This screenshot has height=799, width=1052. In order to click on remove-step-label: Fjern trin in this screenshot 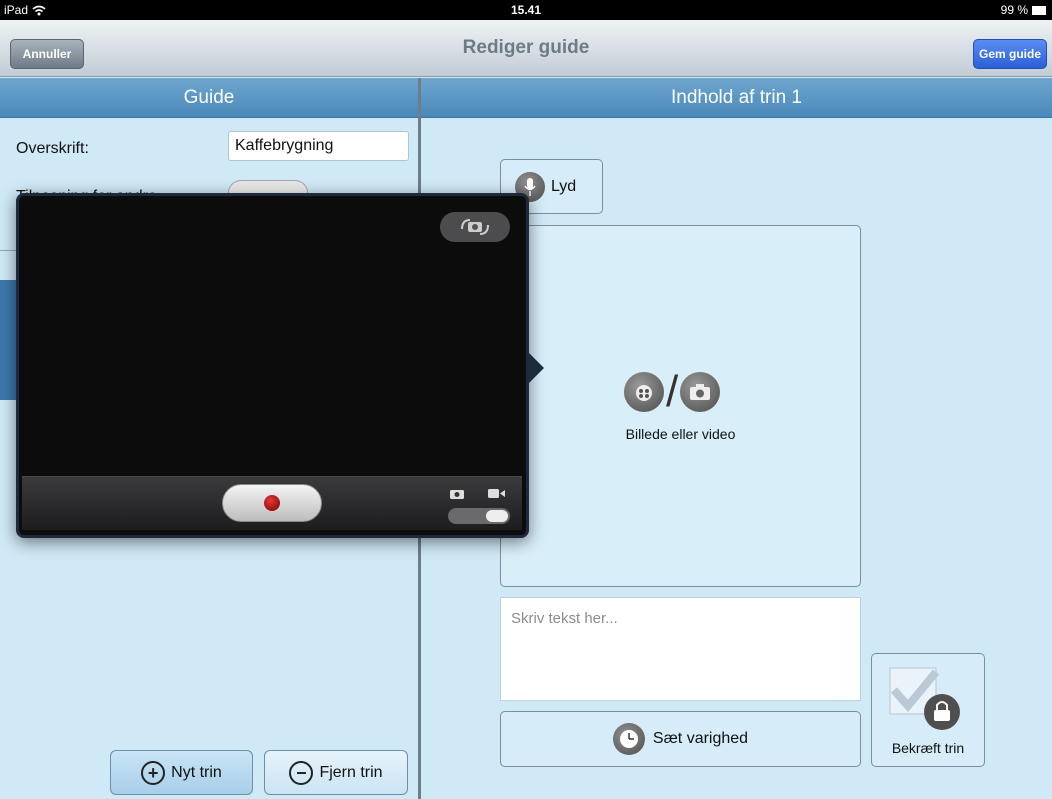, I will do `click(351, 772)`.